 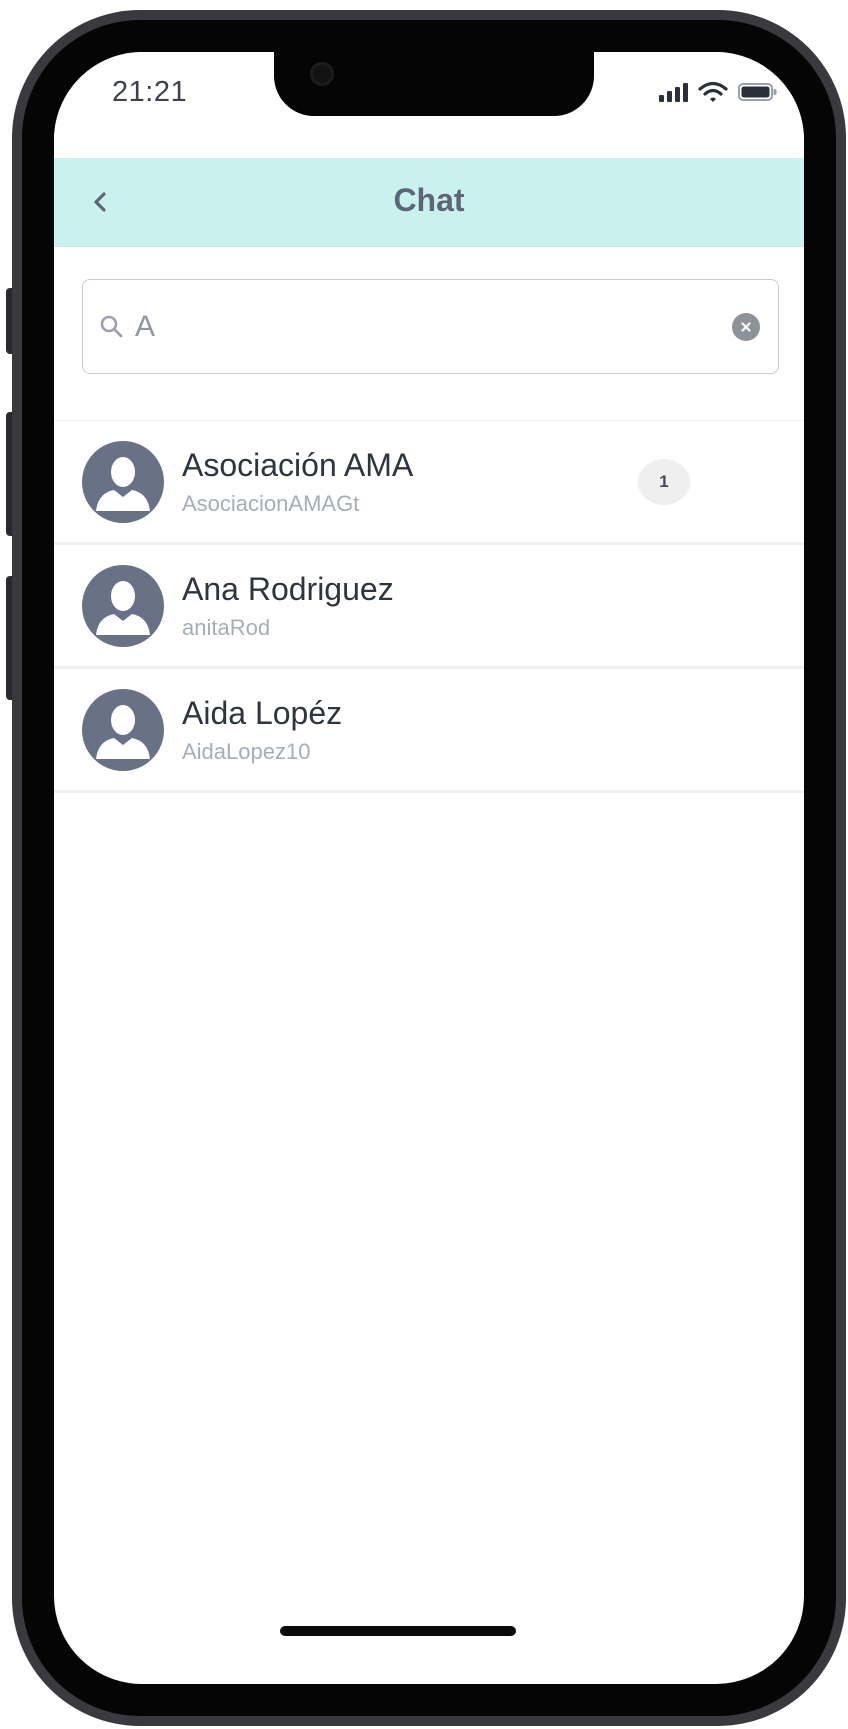 I want to click on contact-name: Ana Rodriguez, so click(x=288, y=589).